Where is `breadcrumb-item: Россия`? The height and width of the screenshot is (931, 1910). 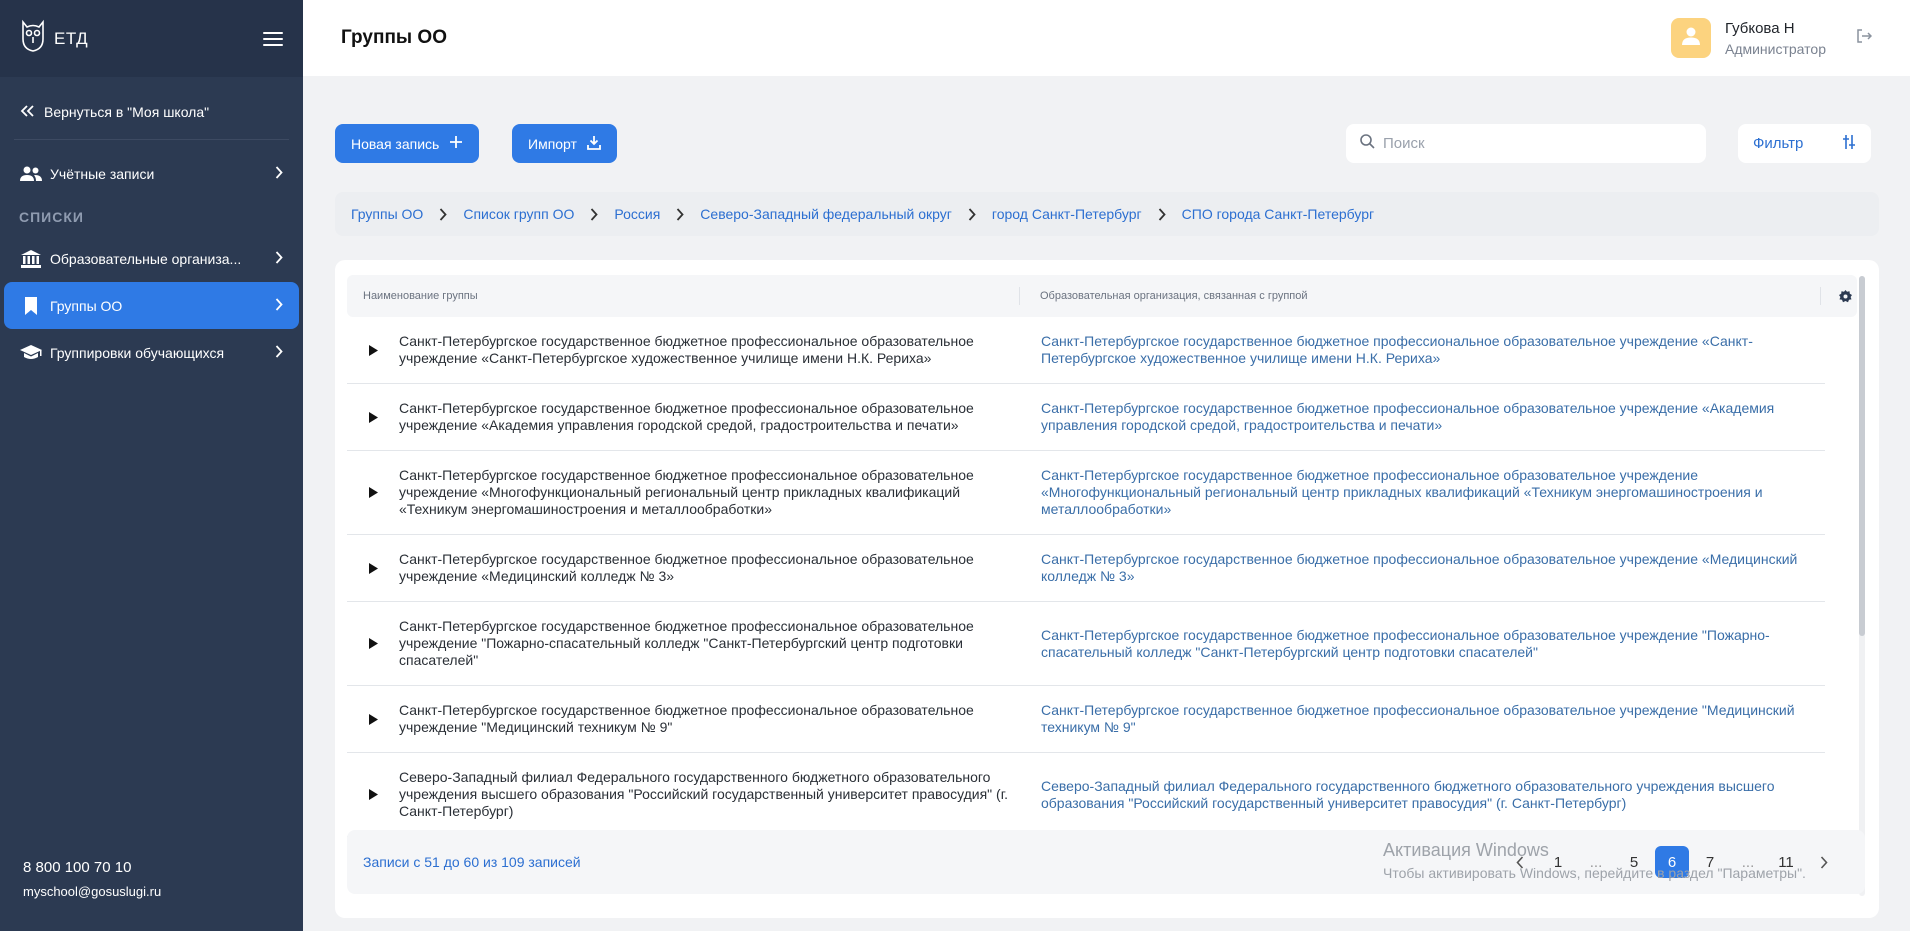
breadcrumb-item: Россия is located at coordinates (637, 214).